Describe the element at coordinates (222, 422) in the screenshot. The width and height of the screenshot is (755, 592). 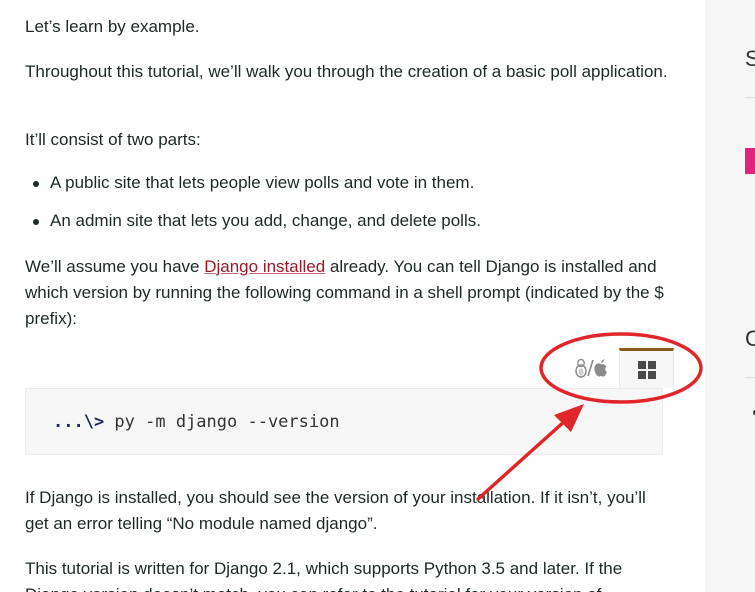
I see `code-command: py -m django --version` at that location.